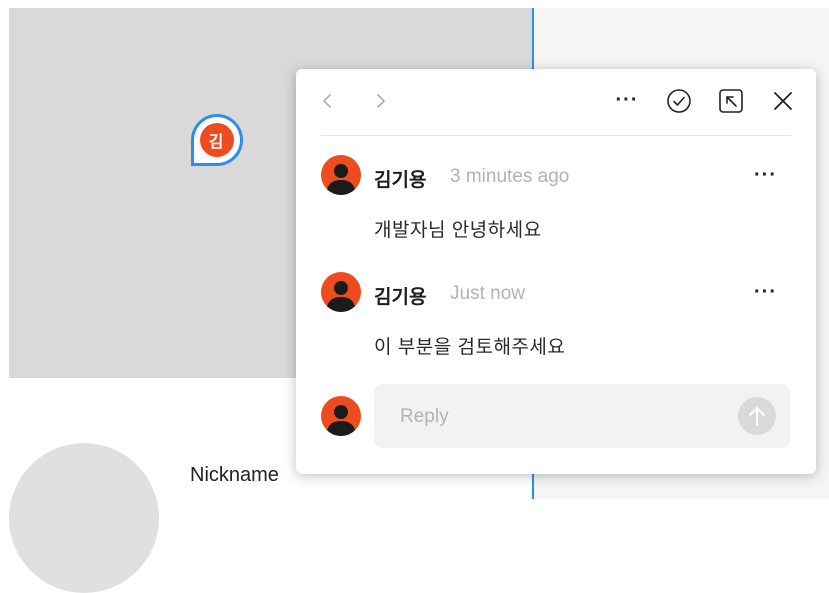  I want to click on header-divider, so click(556, 135).